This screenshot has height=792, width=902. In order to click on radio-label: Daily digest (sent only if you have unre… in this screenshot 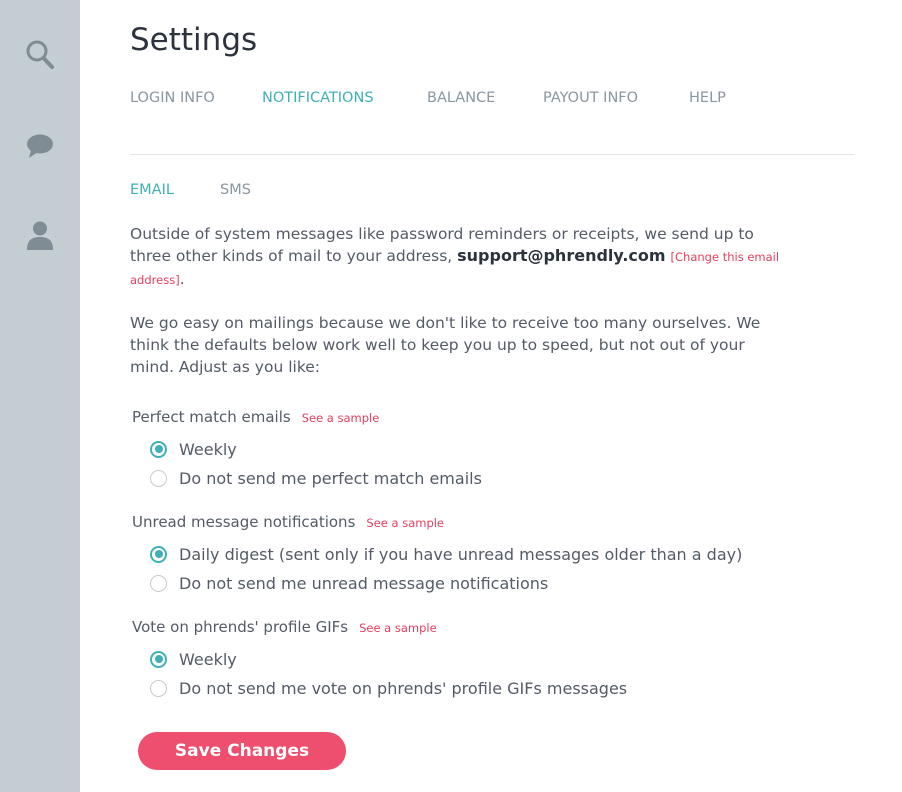, I will do `click(461, 554)`.